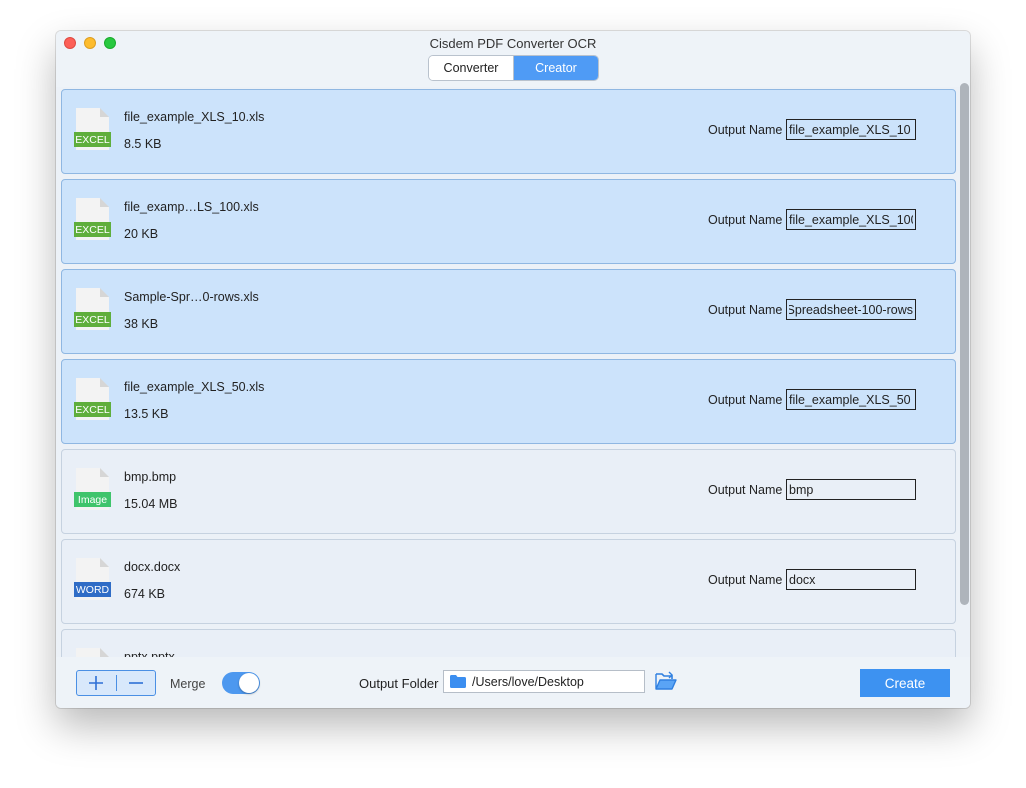 Image resolution: width=1026 pixels, height=788 pixels. I want to click on add-remove-control, so click(116, 683).